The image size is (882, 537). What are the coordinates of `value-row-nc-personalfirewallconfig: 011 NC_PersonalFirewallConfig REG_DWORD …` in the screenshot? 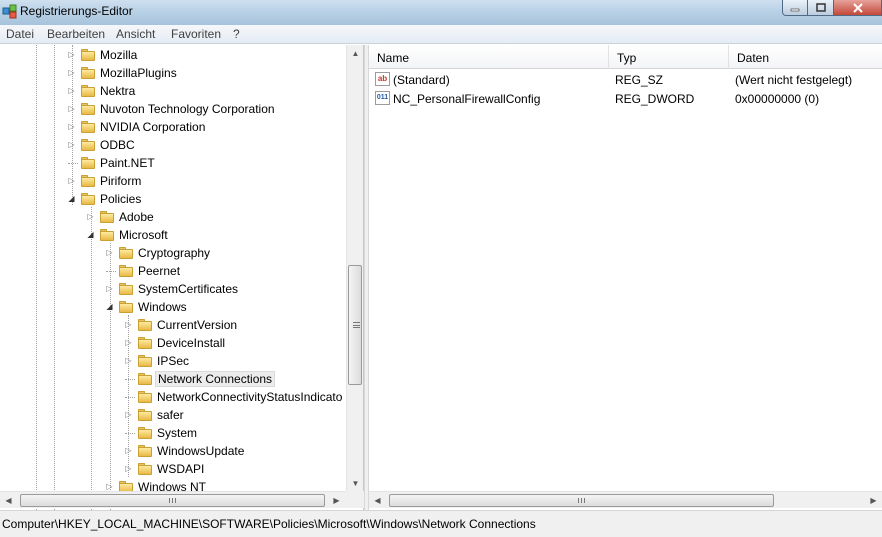 It's located at (625, 98).